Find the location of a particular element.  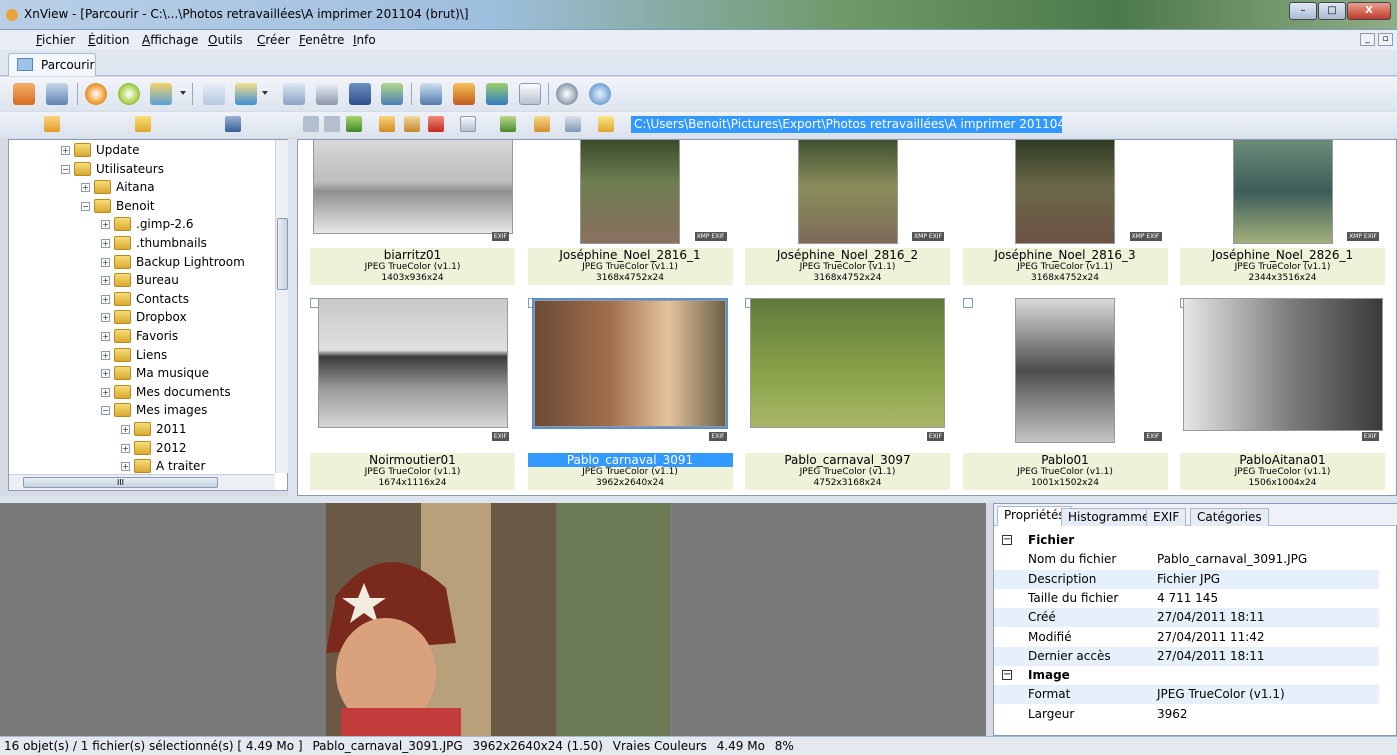

contact-sheet-icon is located at coordinates (530, 94).